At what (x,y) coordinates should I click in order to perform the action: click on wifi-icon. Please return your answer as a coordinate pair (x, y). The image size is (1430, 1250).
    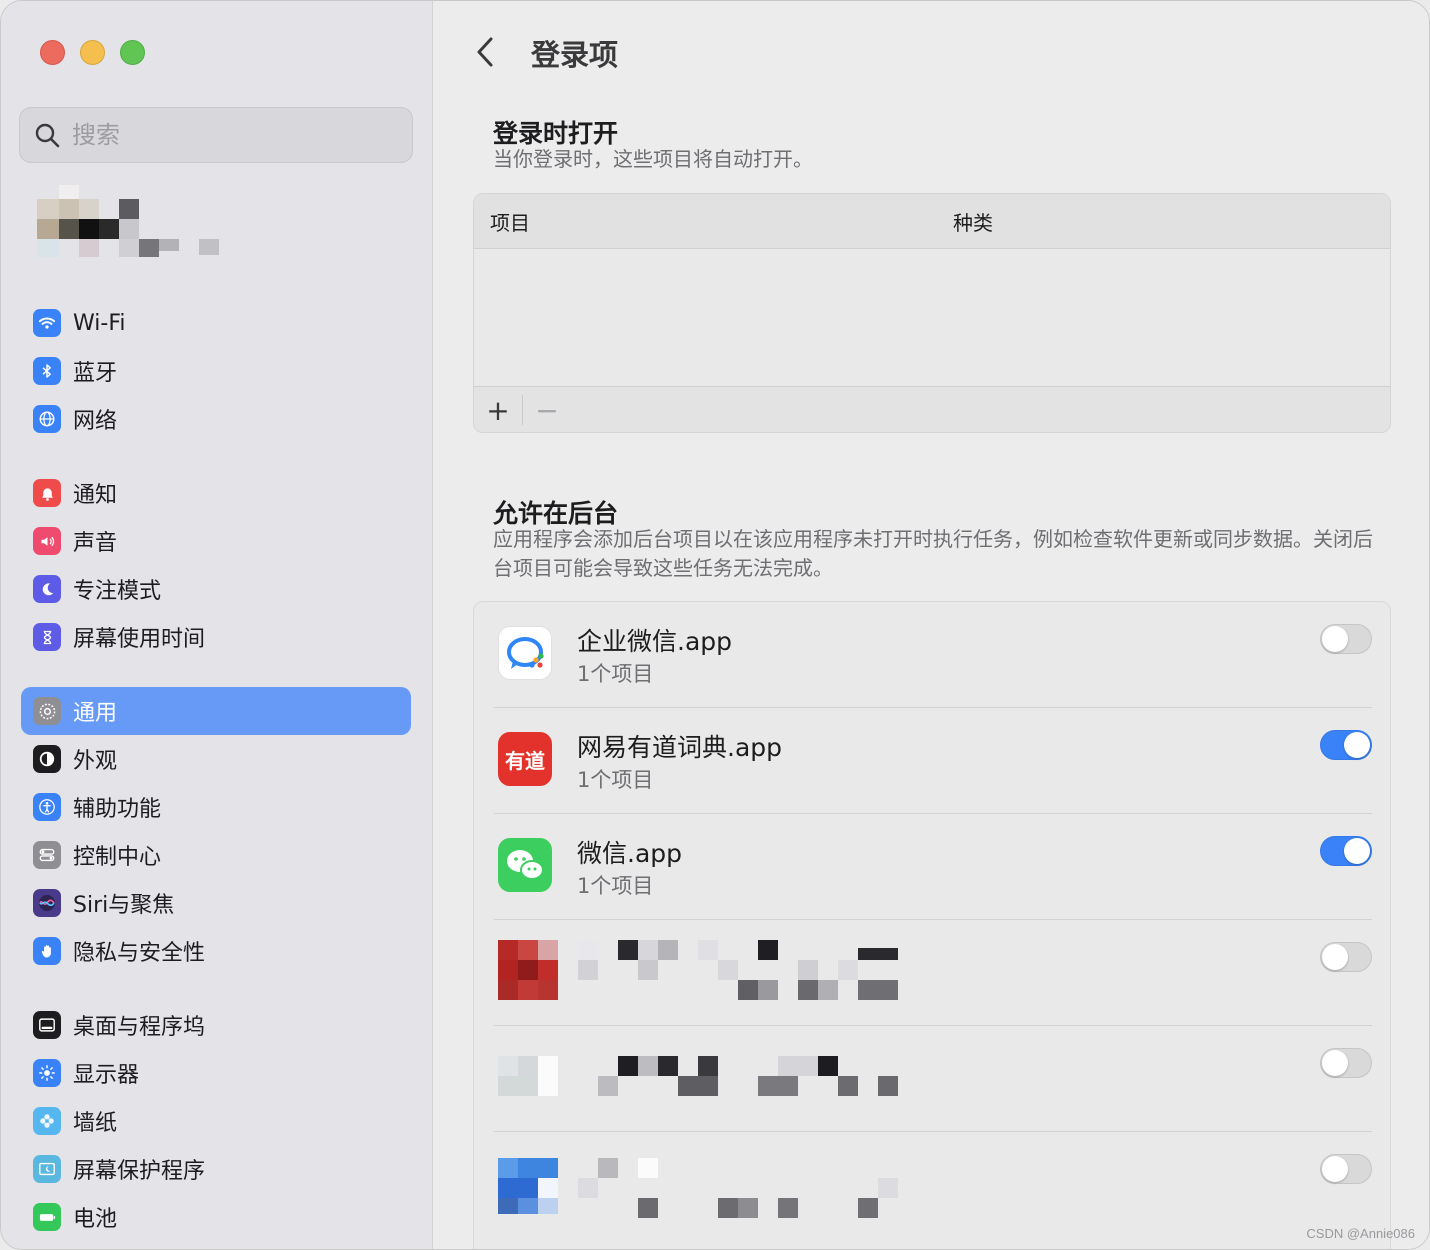
    Looking at the image, I should click on (47, 323).